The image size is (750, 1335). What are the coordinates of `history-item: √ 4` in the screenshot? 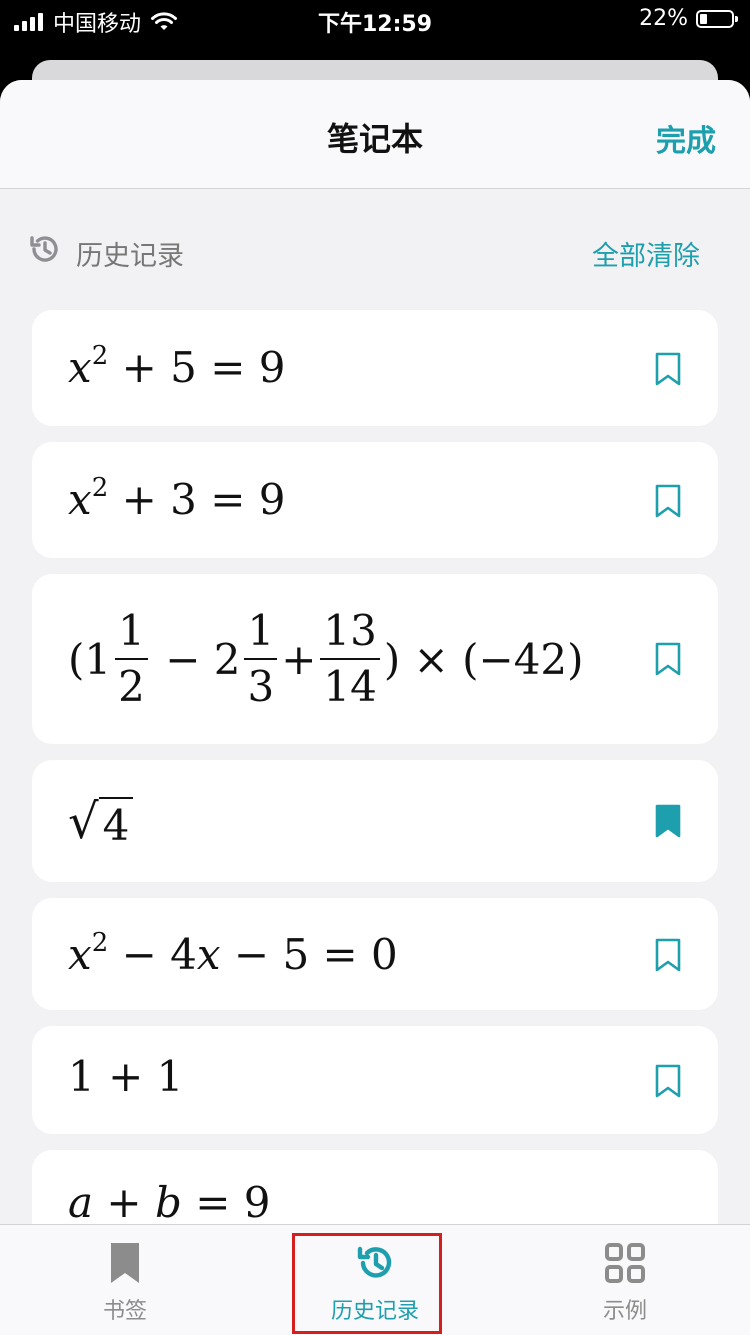 It's located at (375, 821).